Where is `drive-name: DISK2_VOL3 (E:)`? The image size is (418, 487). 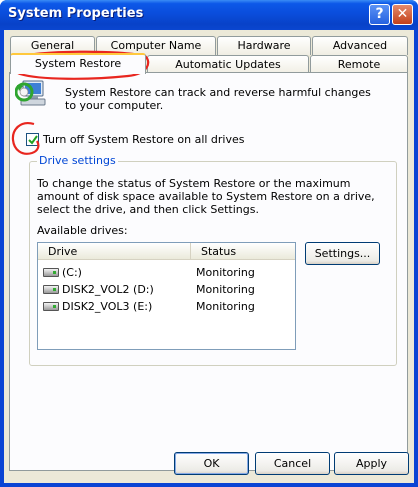 drive-name: DISK2_VOL3 (E:) is located at coordinates (107, 306).